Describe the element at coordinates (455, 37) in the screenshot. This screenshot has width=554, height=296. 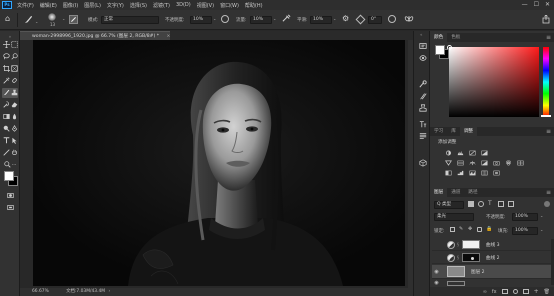
I see `tab-swatches: 色板` at that location.